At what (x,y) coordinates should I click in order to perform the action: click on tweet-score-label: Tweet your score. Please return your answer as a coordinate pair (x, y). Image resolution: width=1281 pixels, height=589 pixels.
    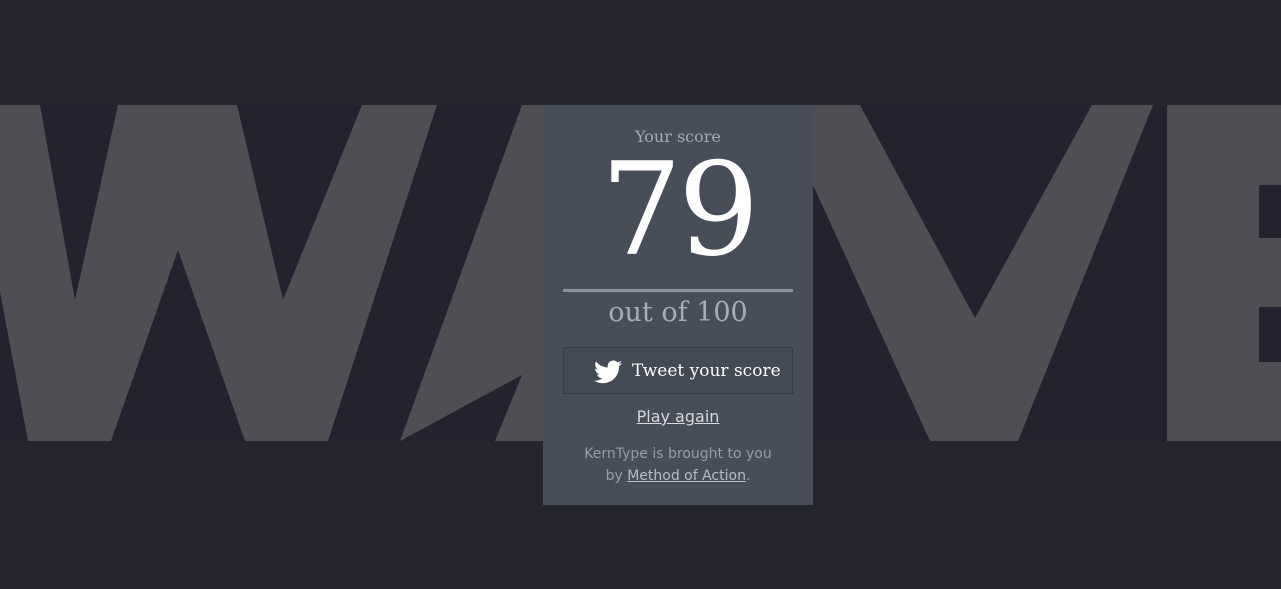
    Looking at the image, I should click on (706, 371).